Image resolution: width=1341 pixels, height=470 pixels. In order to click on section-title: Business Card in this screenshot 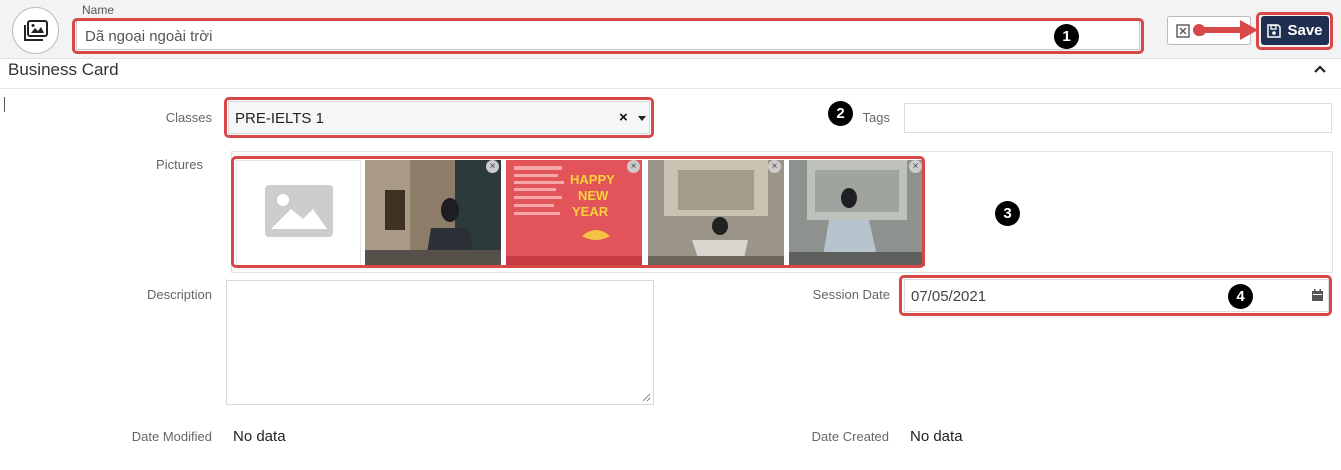, I will do `click(63, 69)`.